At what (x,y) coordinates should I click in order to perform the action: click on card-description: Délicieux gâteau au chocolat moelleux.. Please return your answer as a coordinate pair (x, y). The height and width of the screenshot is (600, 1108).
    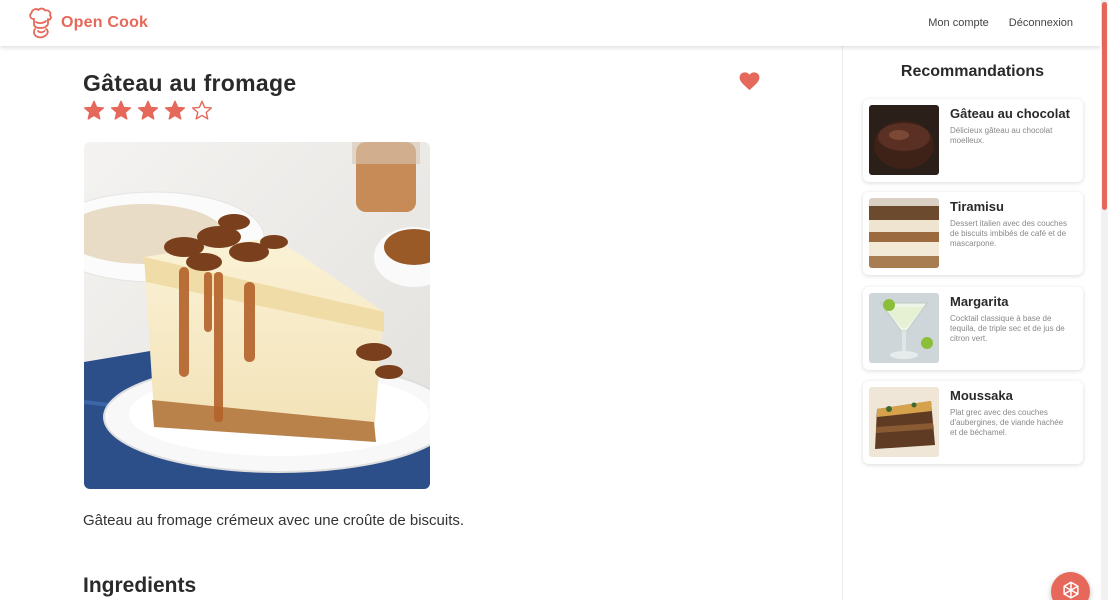
    Looking at the image, I should click on (1001, 135).